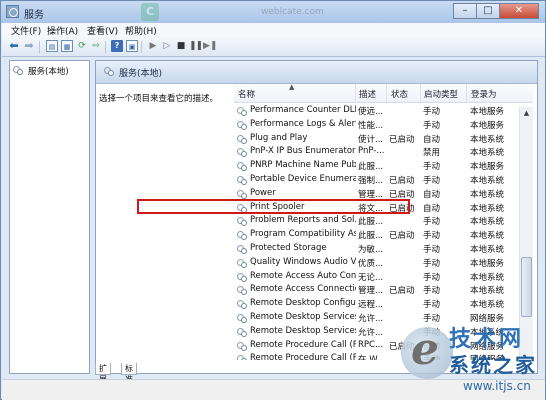 The height and width of the screenshot is (401, 546). What do you see at coordinates (484, 94) in the screenshot?
I see `column-log-on-as: 登录为` at bounding box center [484, 94].